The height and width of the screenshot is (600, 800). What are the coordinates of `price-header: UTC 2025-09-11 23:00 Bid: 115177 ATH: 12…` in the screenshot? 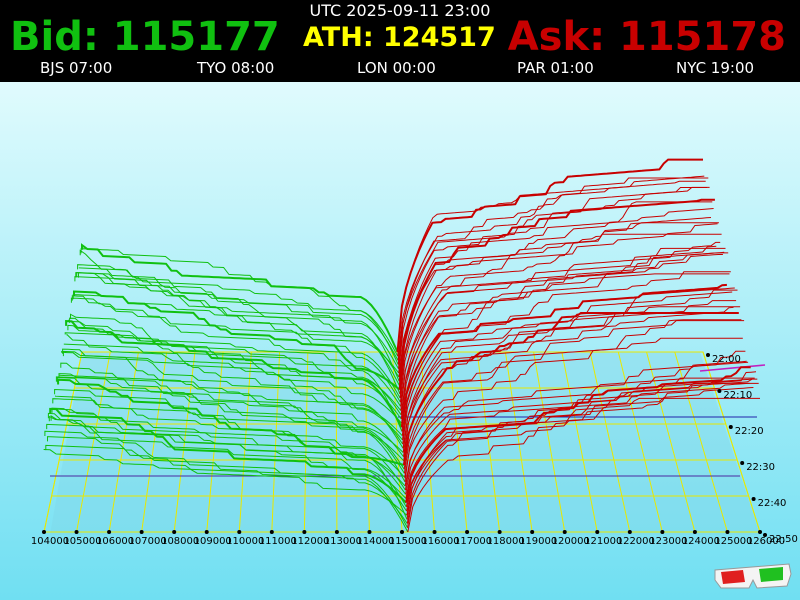 It's located at (400, 41).